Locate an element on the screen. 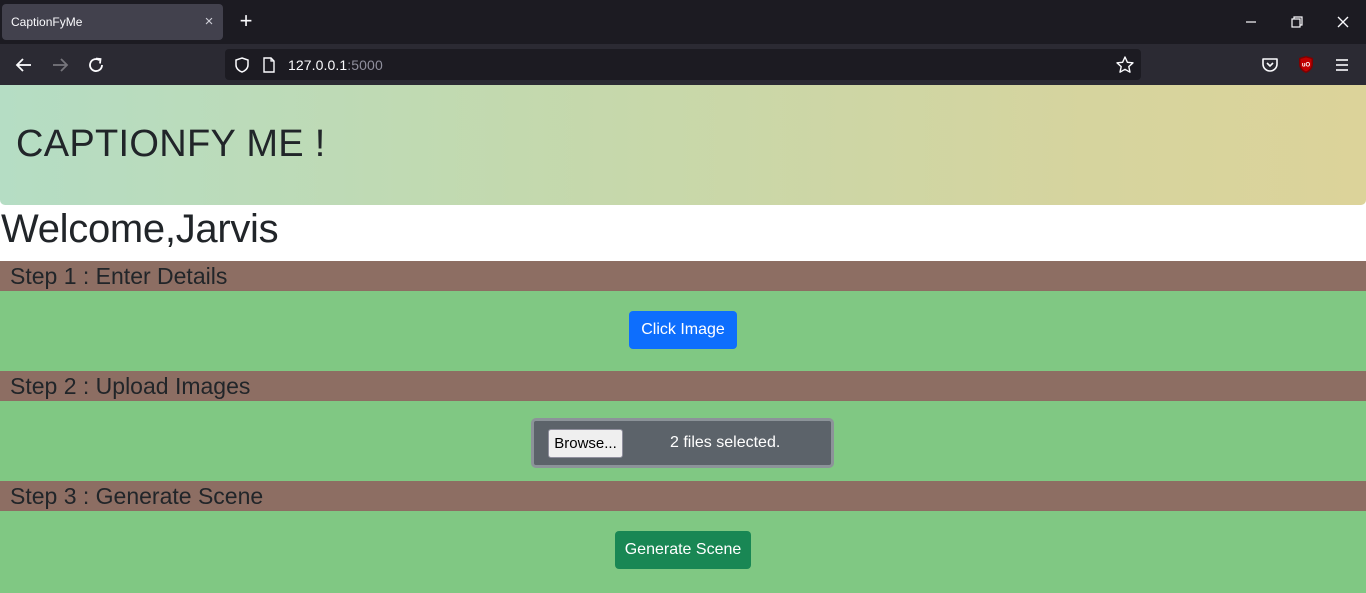 This screenshot has width=1366, height=593. browser-toolbar: 127.0.0.1:5000 uO is located at coordinates (683, 64).